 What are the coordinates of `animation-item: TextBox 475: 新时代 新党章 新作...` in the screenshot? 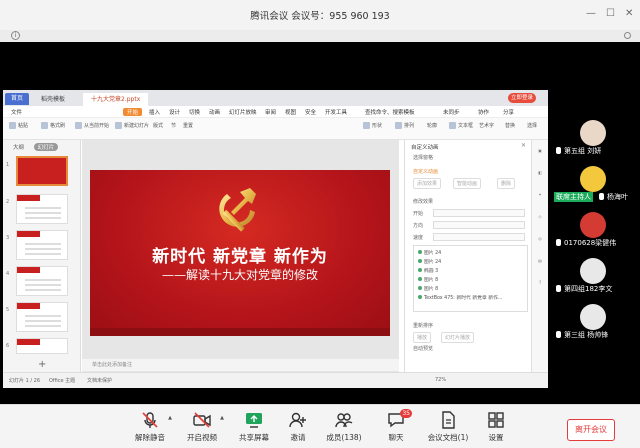 It's located at (460, 297).